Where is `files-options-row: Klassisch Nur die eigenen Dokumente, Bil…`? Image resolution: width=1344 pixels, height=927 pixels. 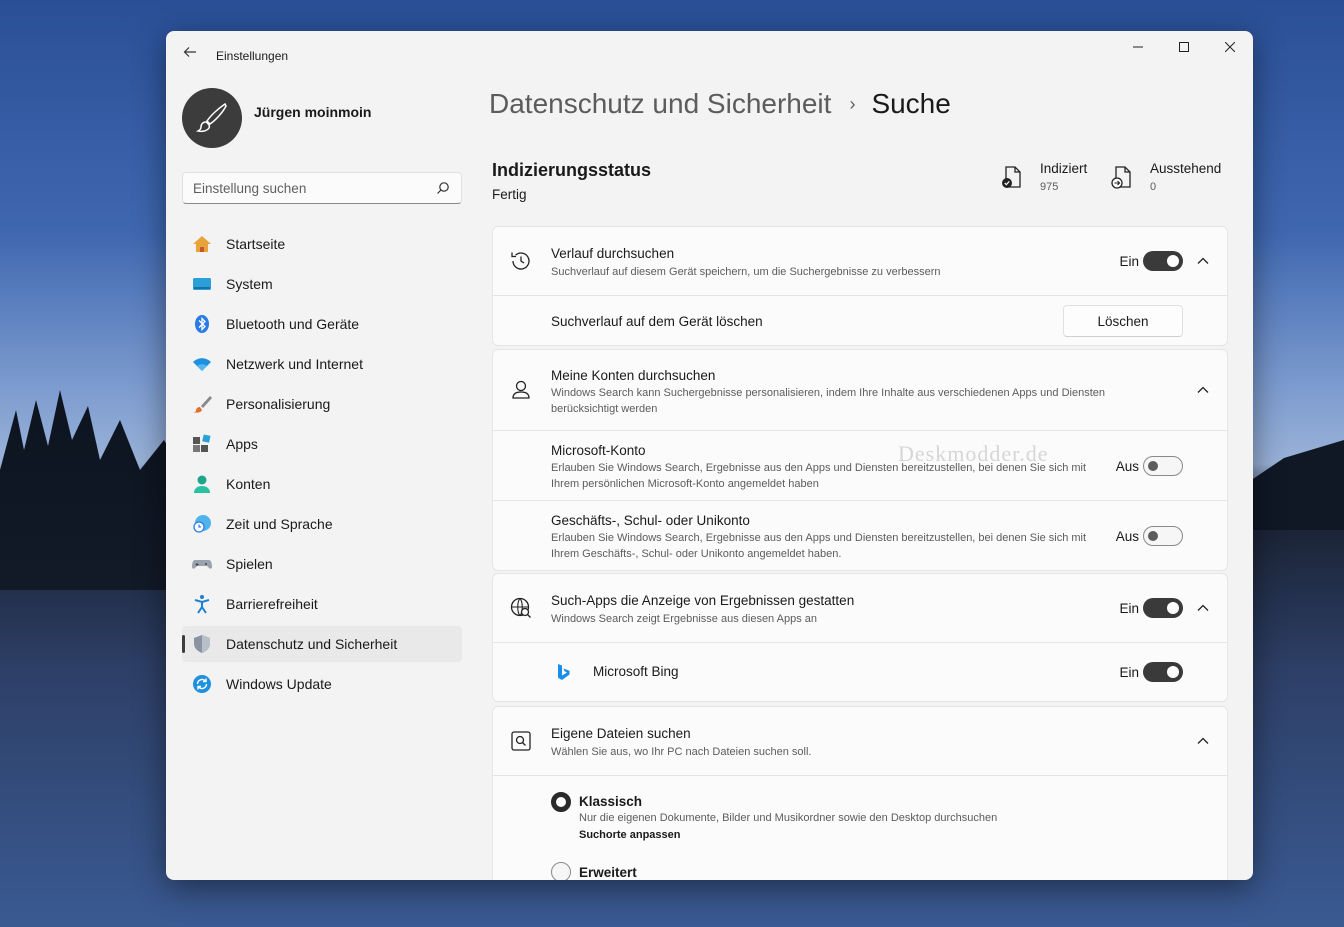 files-options-row: Klassisch Nur die eigenen Dokumente, Bil… is located at coordinates (860, 827).